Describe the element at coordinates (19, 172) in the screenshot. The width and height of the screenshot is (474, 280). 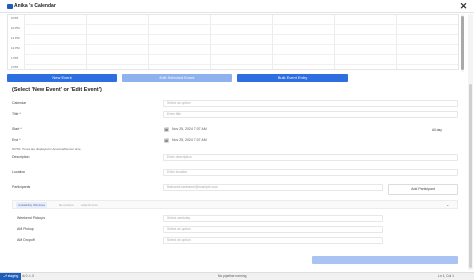
I see `location-label: Location` at that location.